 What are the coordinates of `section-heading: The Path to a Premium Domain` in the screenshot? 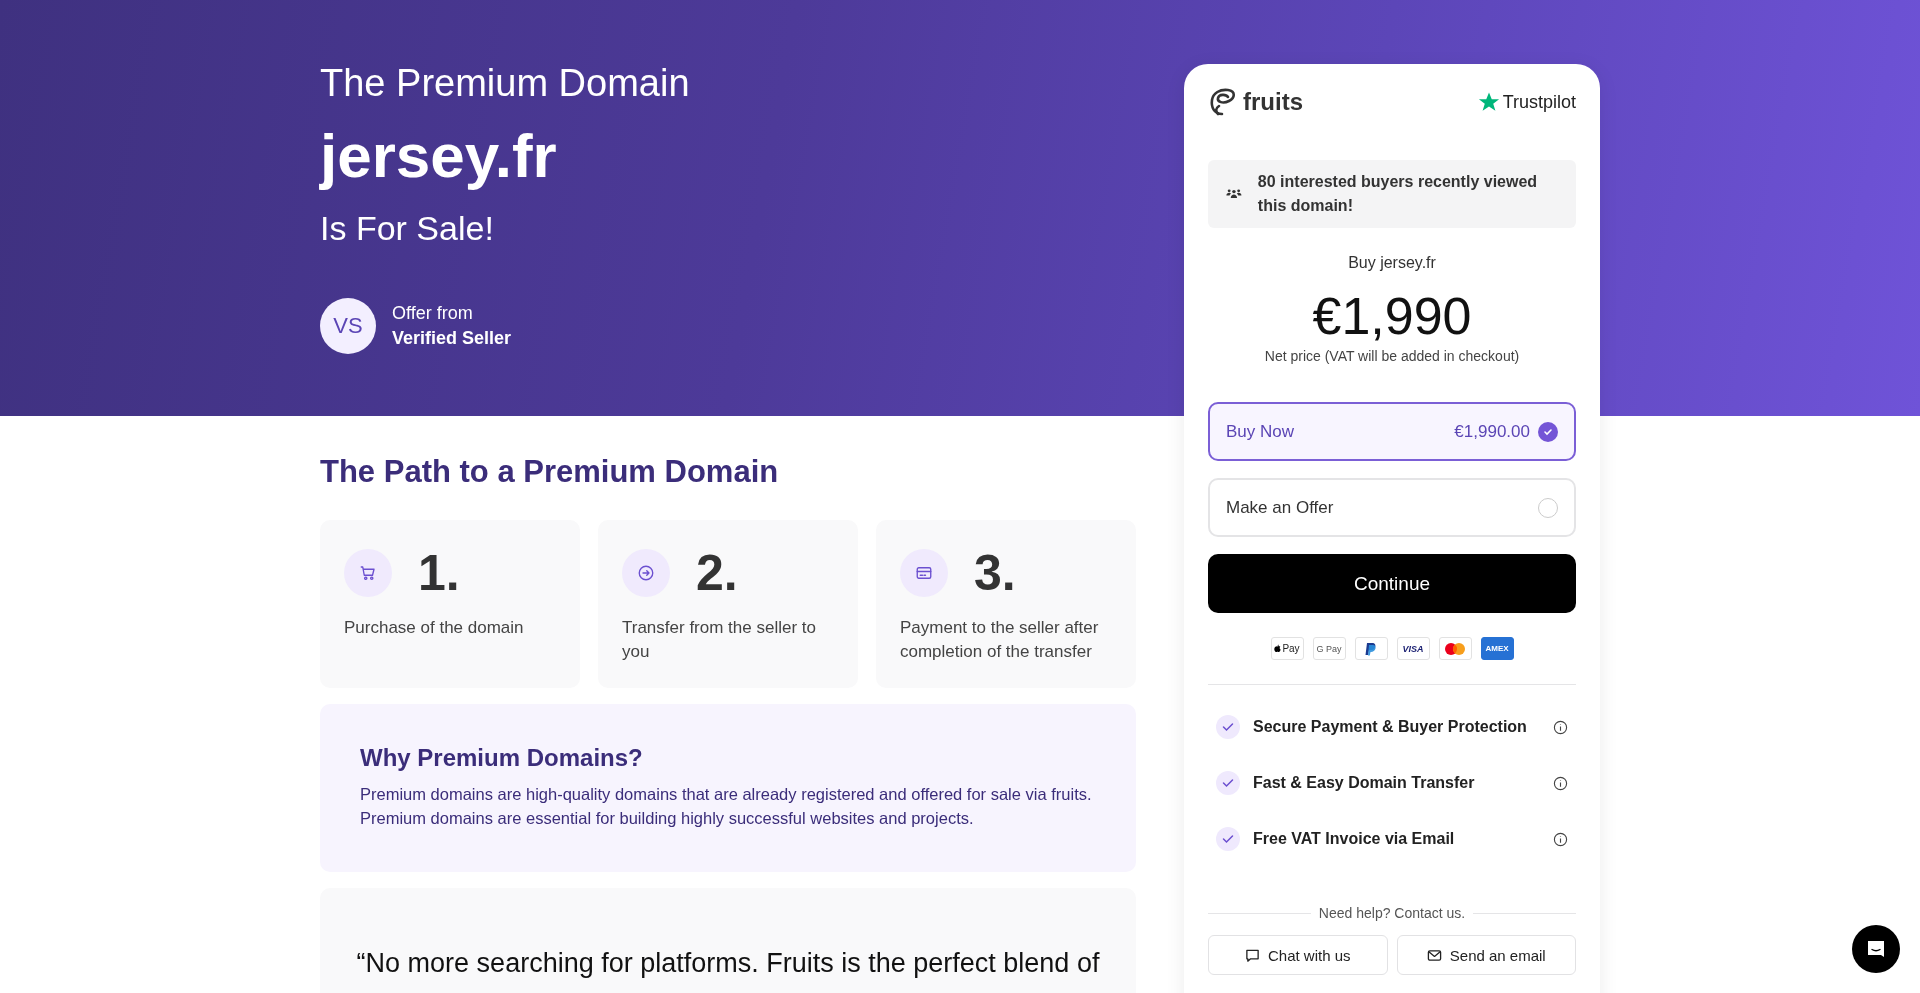 It's located at (550, 472).